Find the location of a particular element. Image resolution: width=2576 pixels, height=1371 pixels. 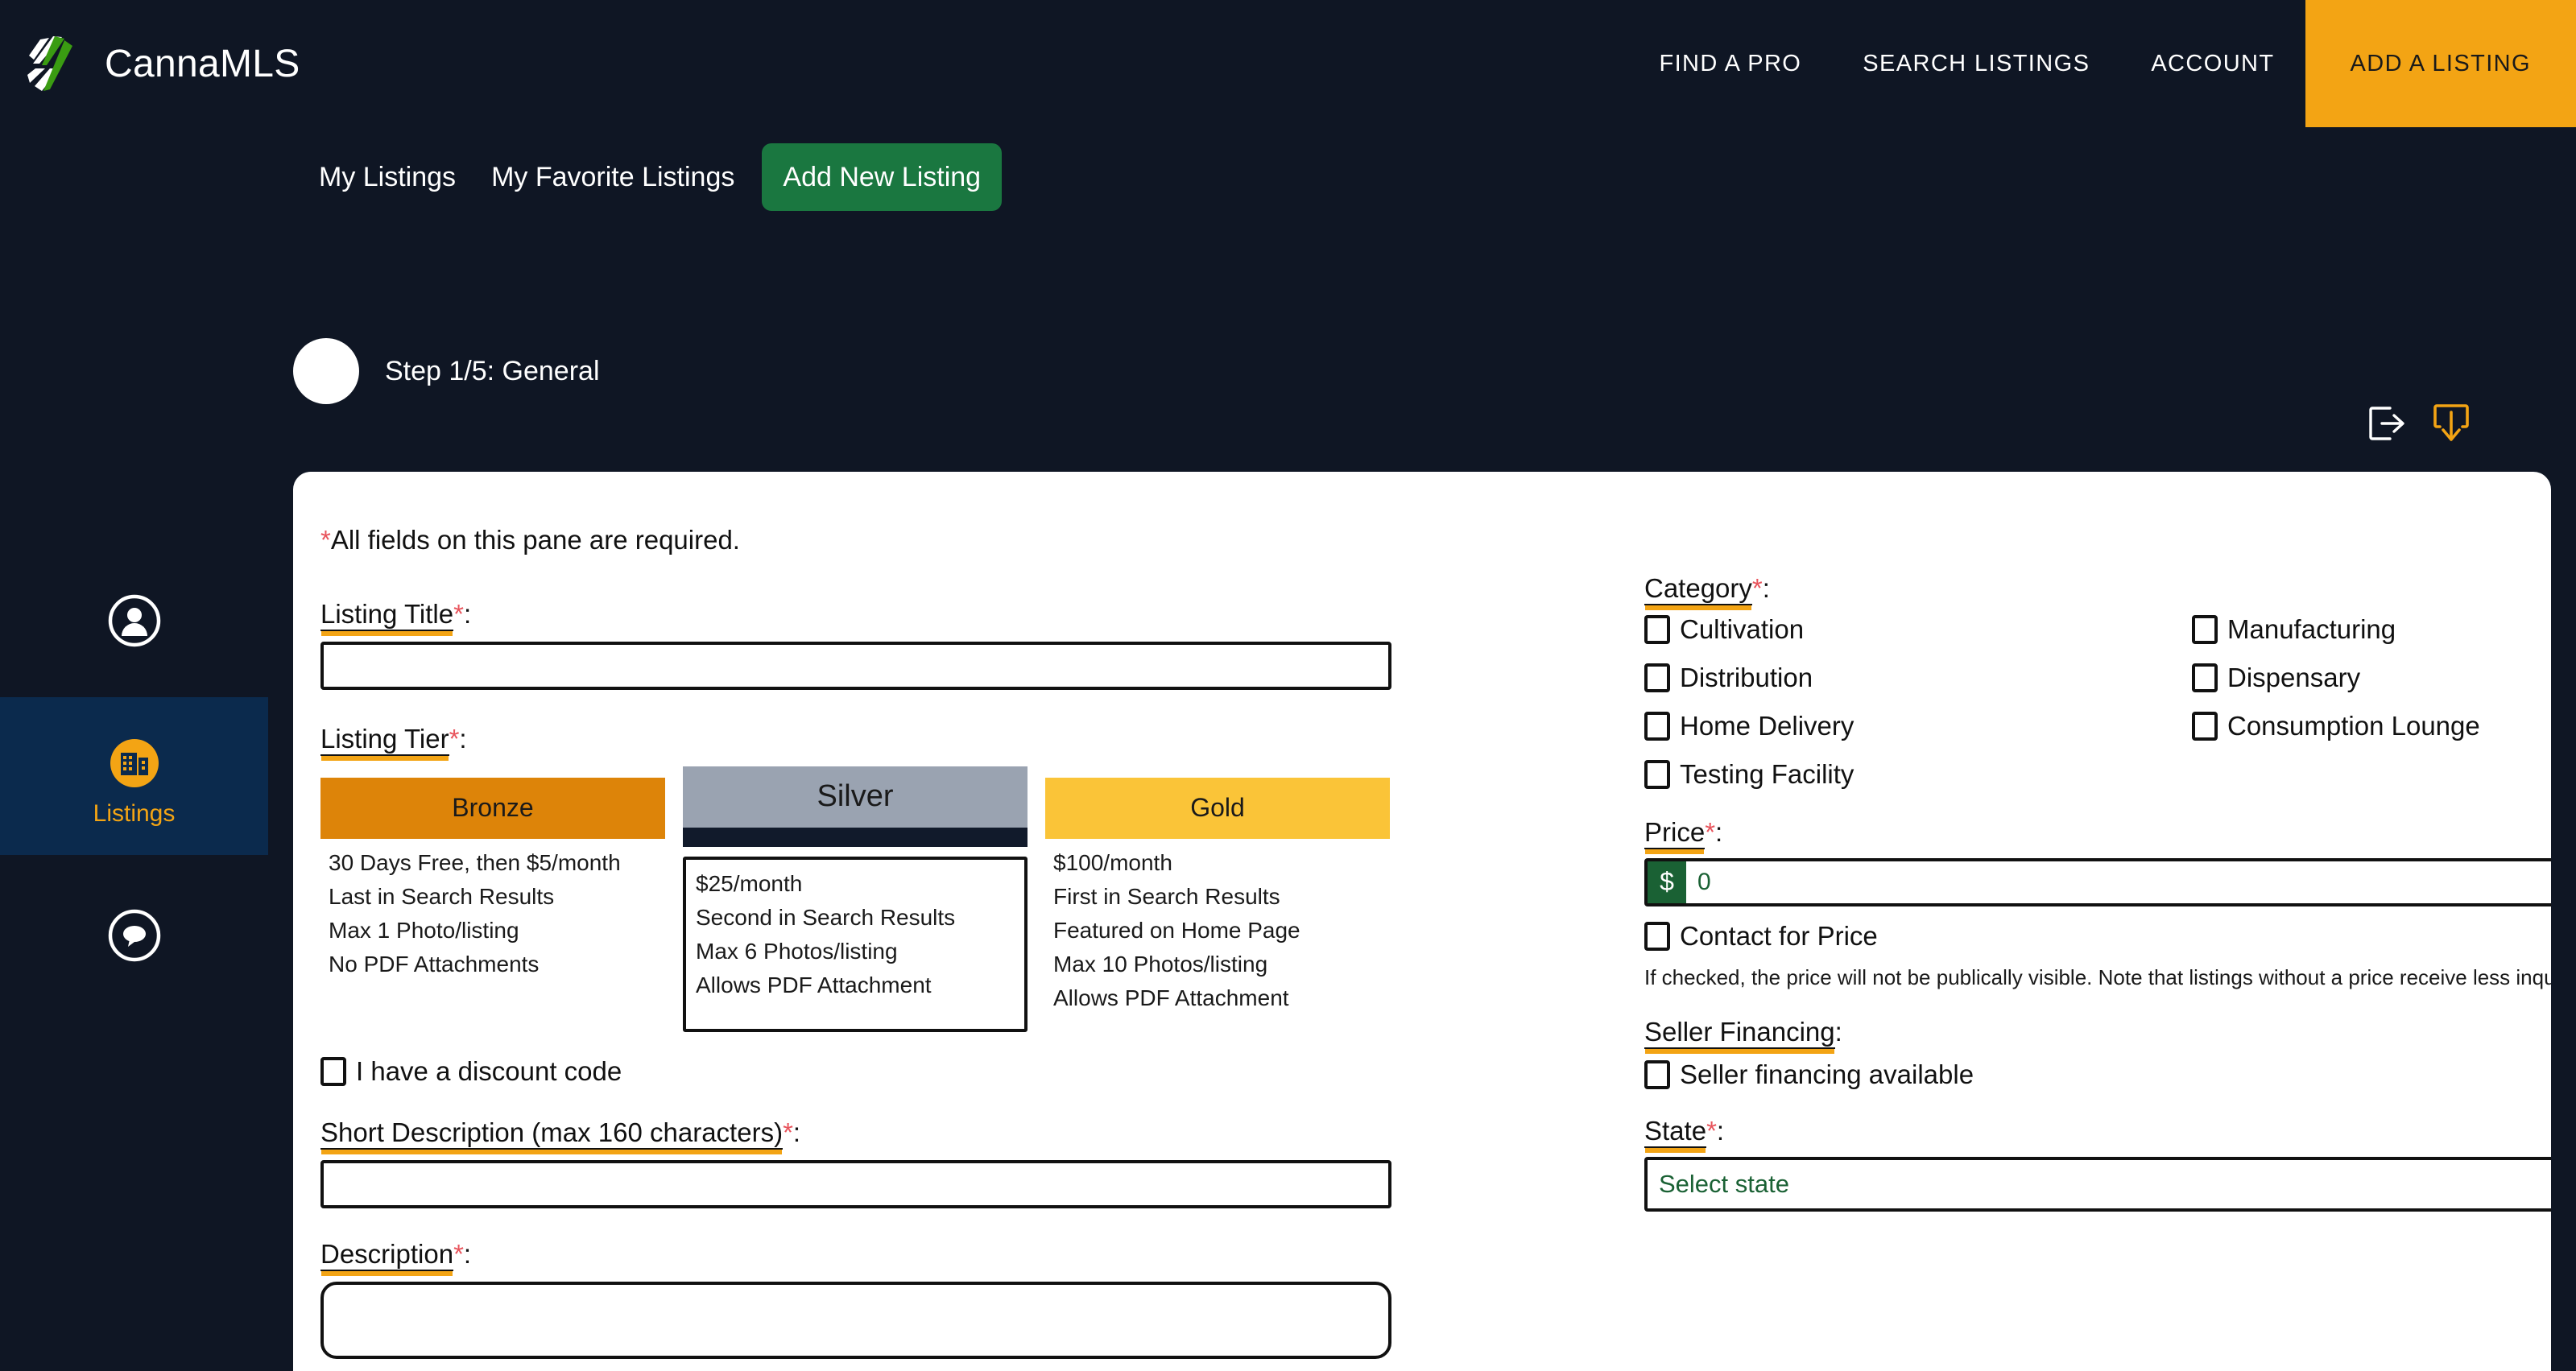

currency-symbol-icon: $ is located at coordinates (1667, 882).